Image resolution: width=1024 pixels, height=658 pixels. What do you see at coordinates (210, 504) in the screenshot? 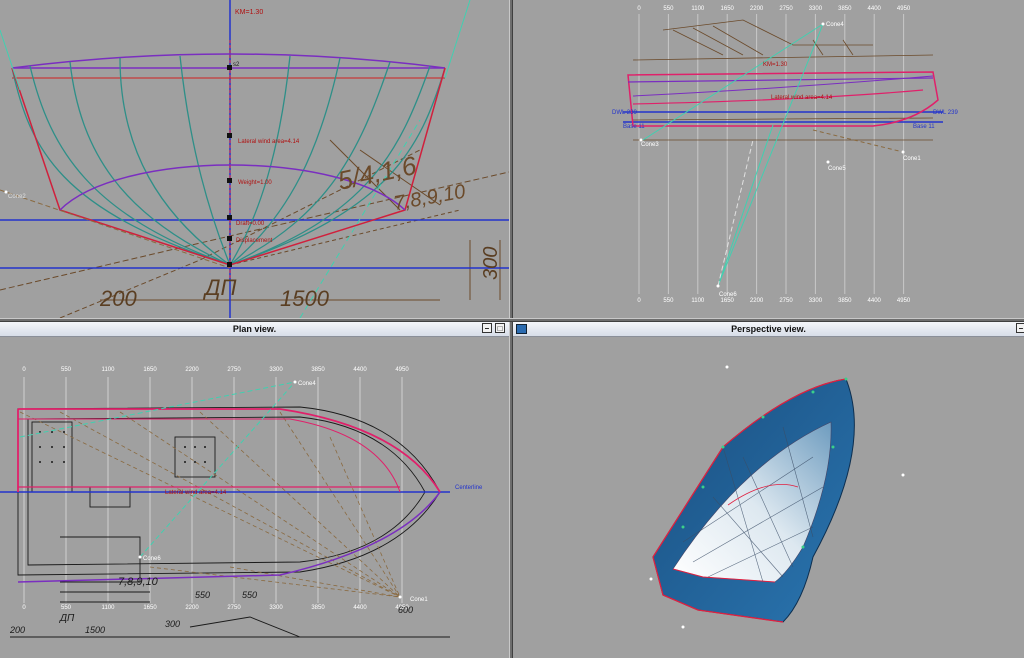
I see `plan-construction-lines` at bounding box center [210, 504].